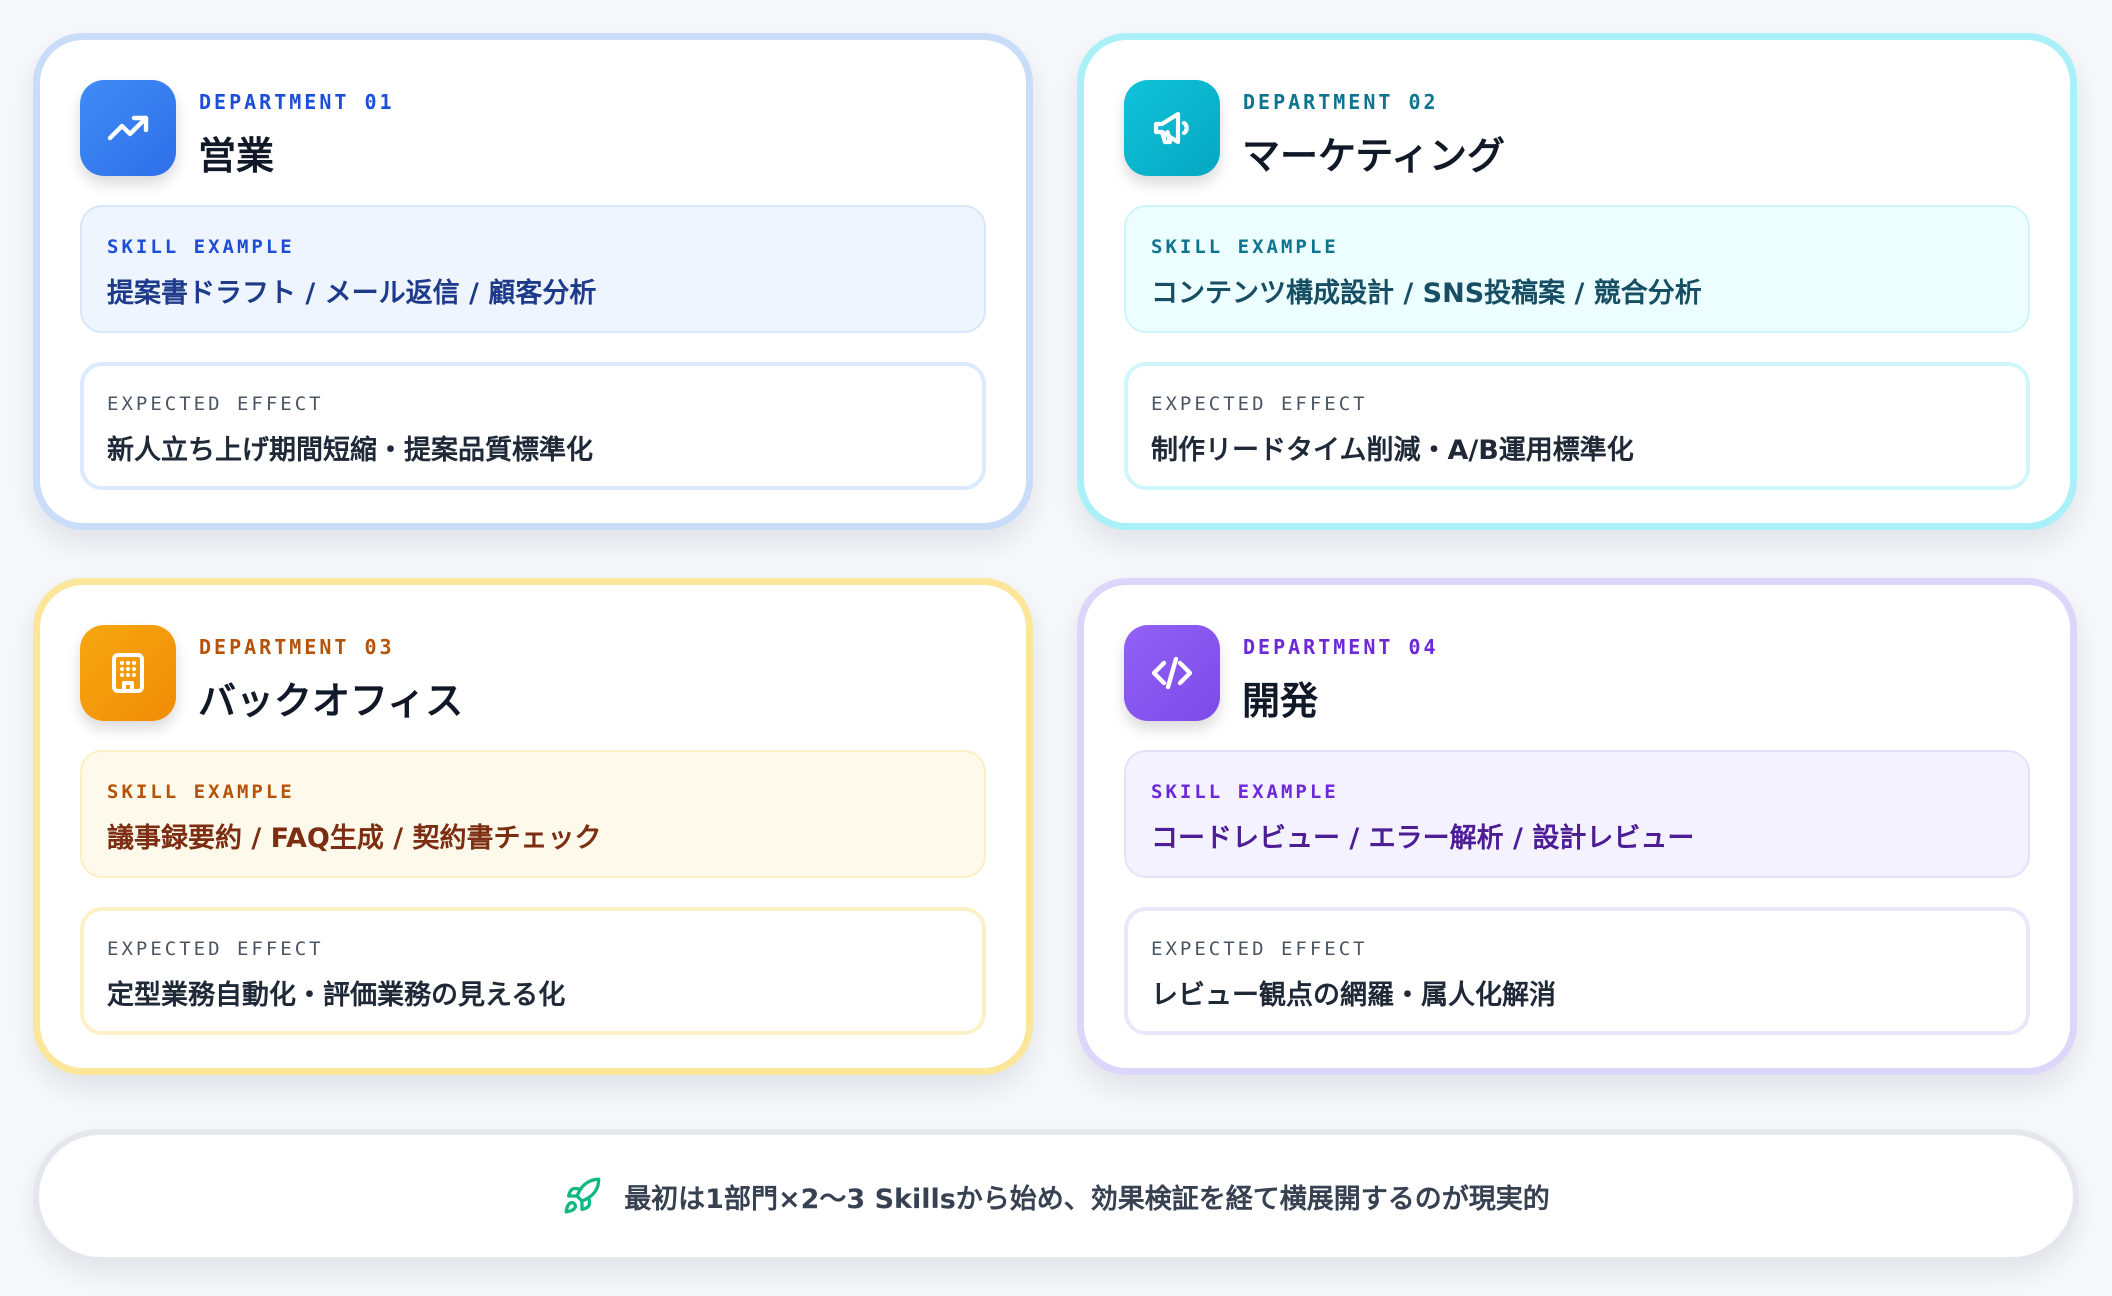 This screenshot has height=1296, width=2112. What do you see at coordinates (533, 814) in the screenshot?
I see `skill-example-box: SKILL EXAMPLE 議事録要約 / FAQ生成 / 契約書チェック` at bounding box center [533, 814].